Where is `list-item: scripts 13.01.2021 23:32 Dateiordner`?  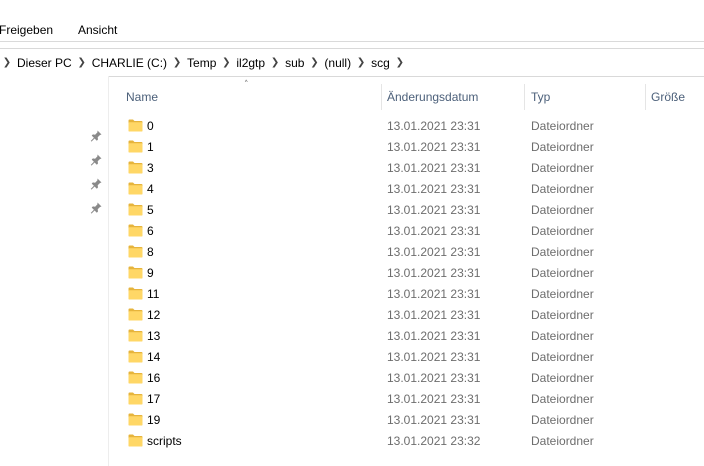
list-item: scripts 13.01.2021 23:32 Dateiordner is located at coordinates (406, 441).